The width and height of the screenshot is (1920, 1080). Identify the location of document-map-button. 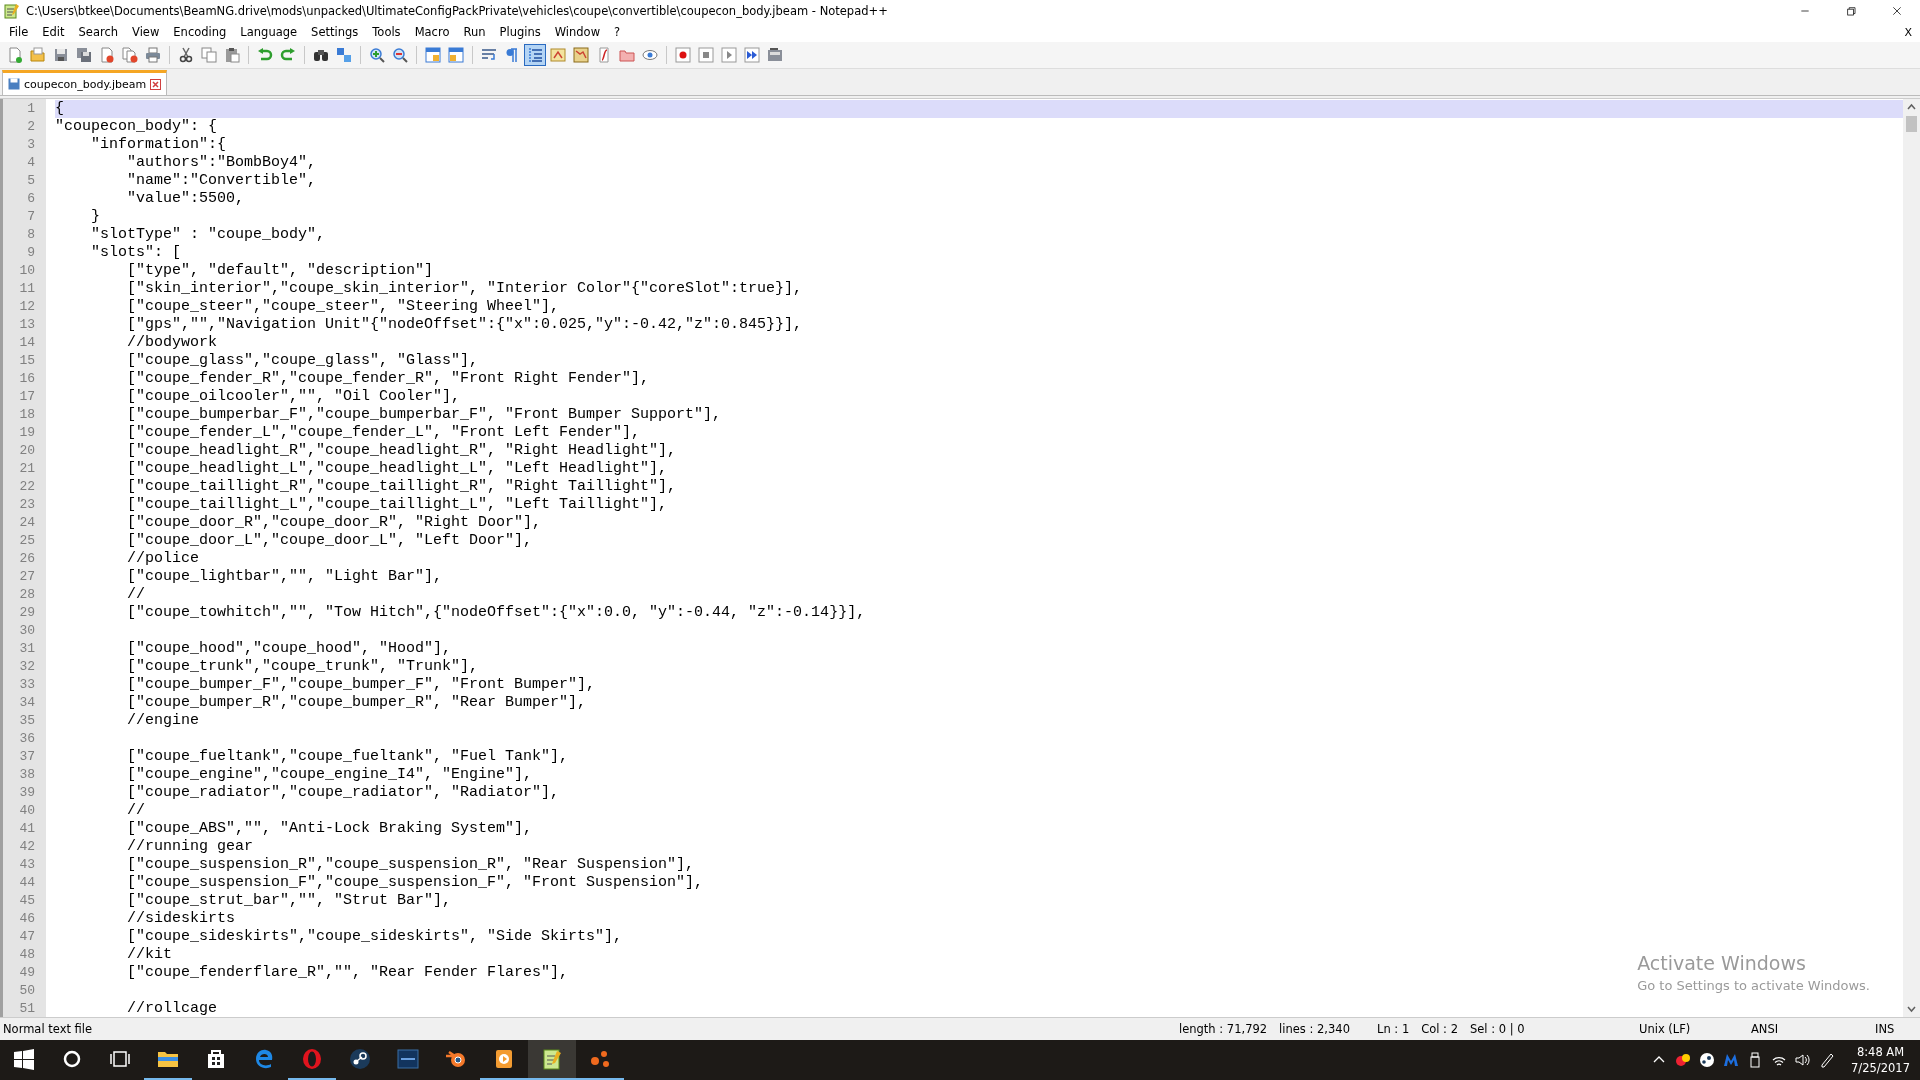
(581, 55).